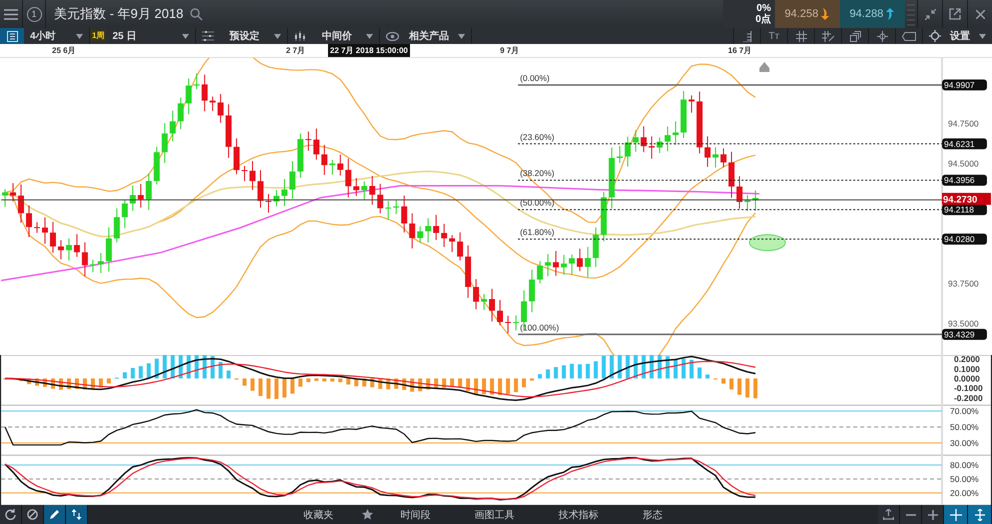 The image size is (992, 524). Describe the element at coordinates (966, 199) in the screenshot. I see `current-price-tag: 94.2730` at that location.